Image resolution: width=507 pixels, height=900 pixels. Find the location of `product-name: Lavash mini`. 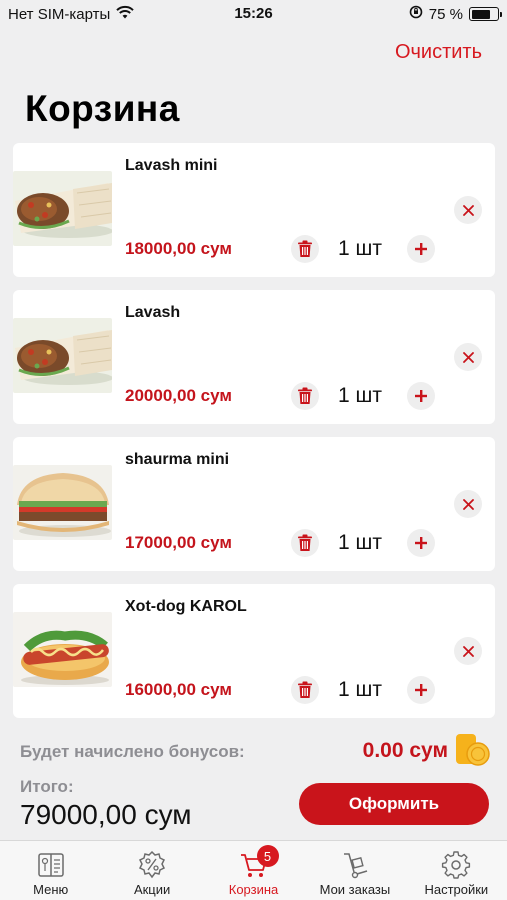

product-name: Lavash mini is located at coordinates (171, 165).